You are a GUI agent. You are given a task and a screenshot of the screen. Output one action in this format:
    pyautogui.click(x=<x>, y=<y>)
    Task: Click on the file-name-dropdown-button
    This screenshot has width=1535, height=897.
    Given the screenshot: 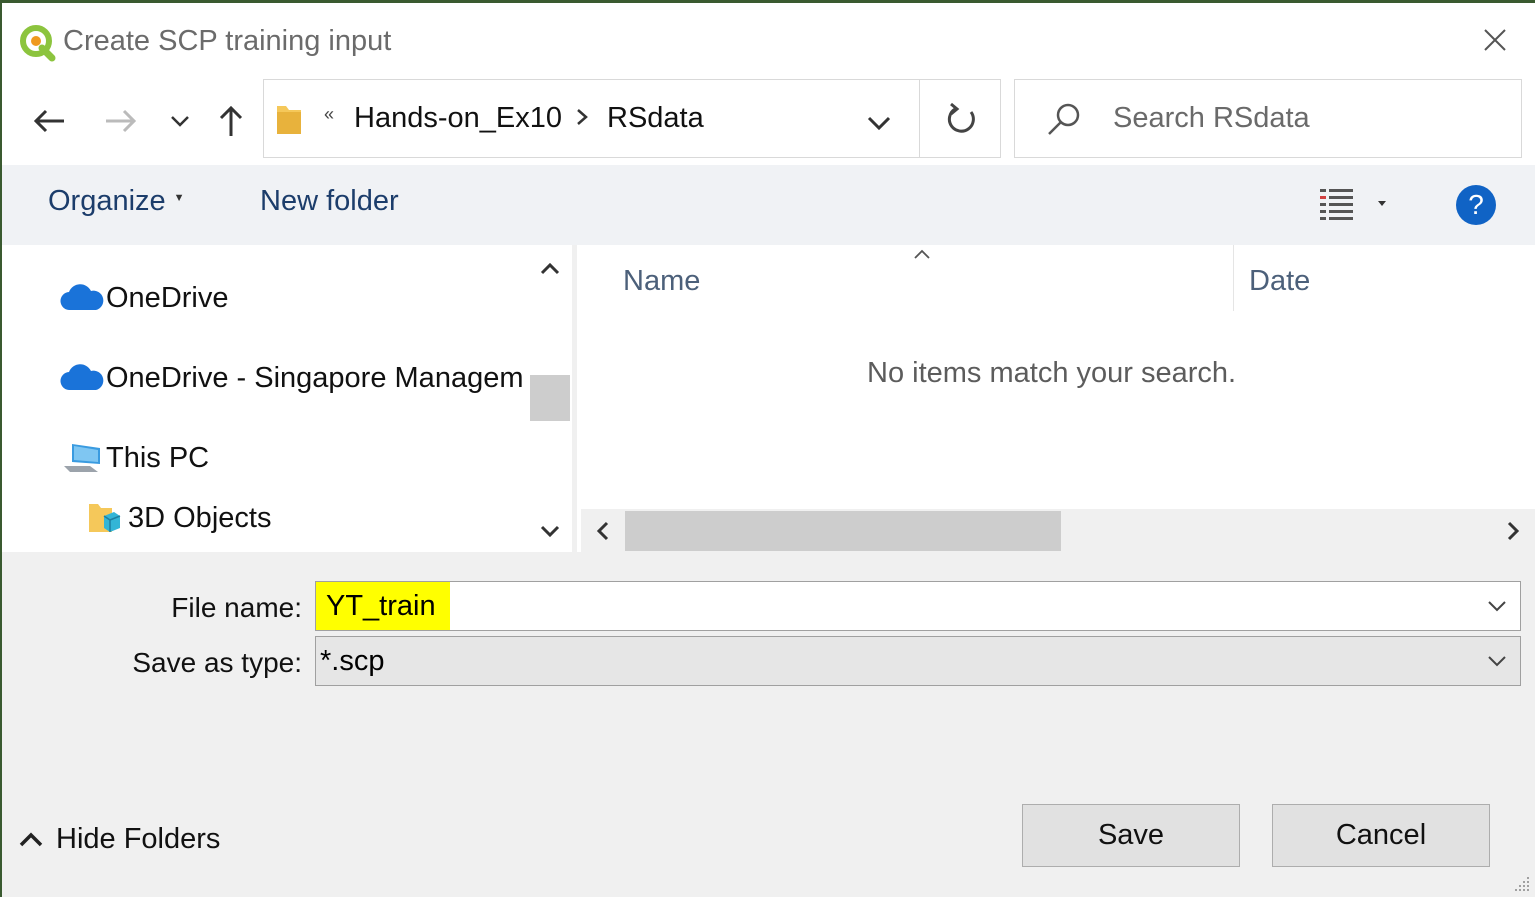 What is the action you would take?
    pyautogui.click(x=1497, y=606)
    